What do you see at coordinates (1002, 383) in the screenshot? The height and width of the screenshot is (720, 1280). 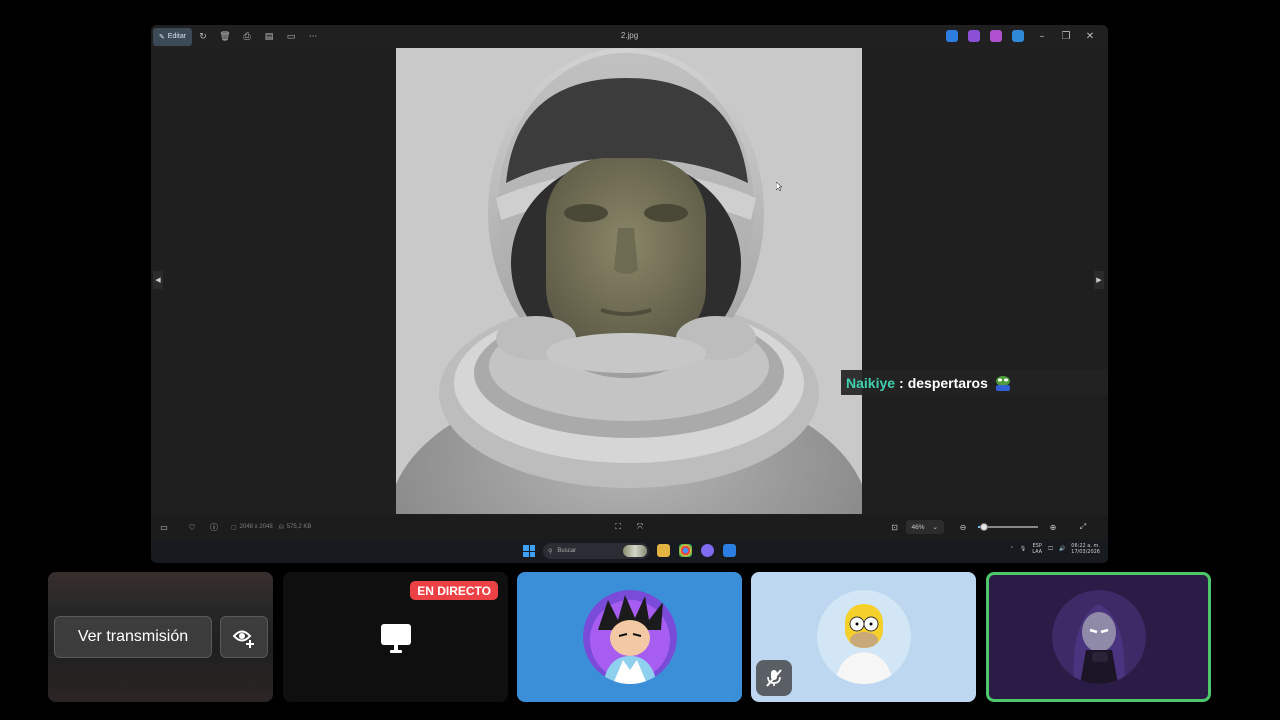 I see `pepe-emote-icon` at bounding box center [1002, 383].